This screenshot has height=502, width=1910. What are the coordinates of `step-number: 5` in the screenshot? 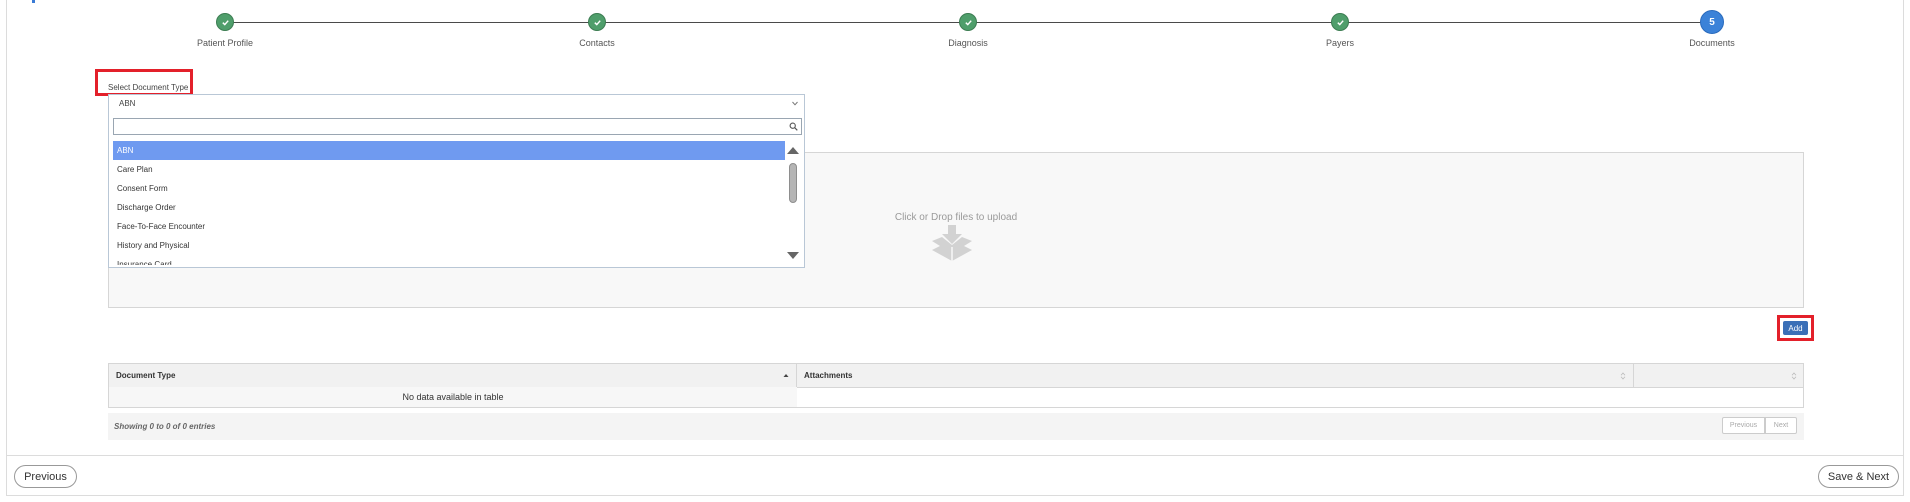 It's located at (1712, 22).